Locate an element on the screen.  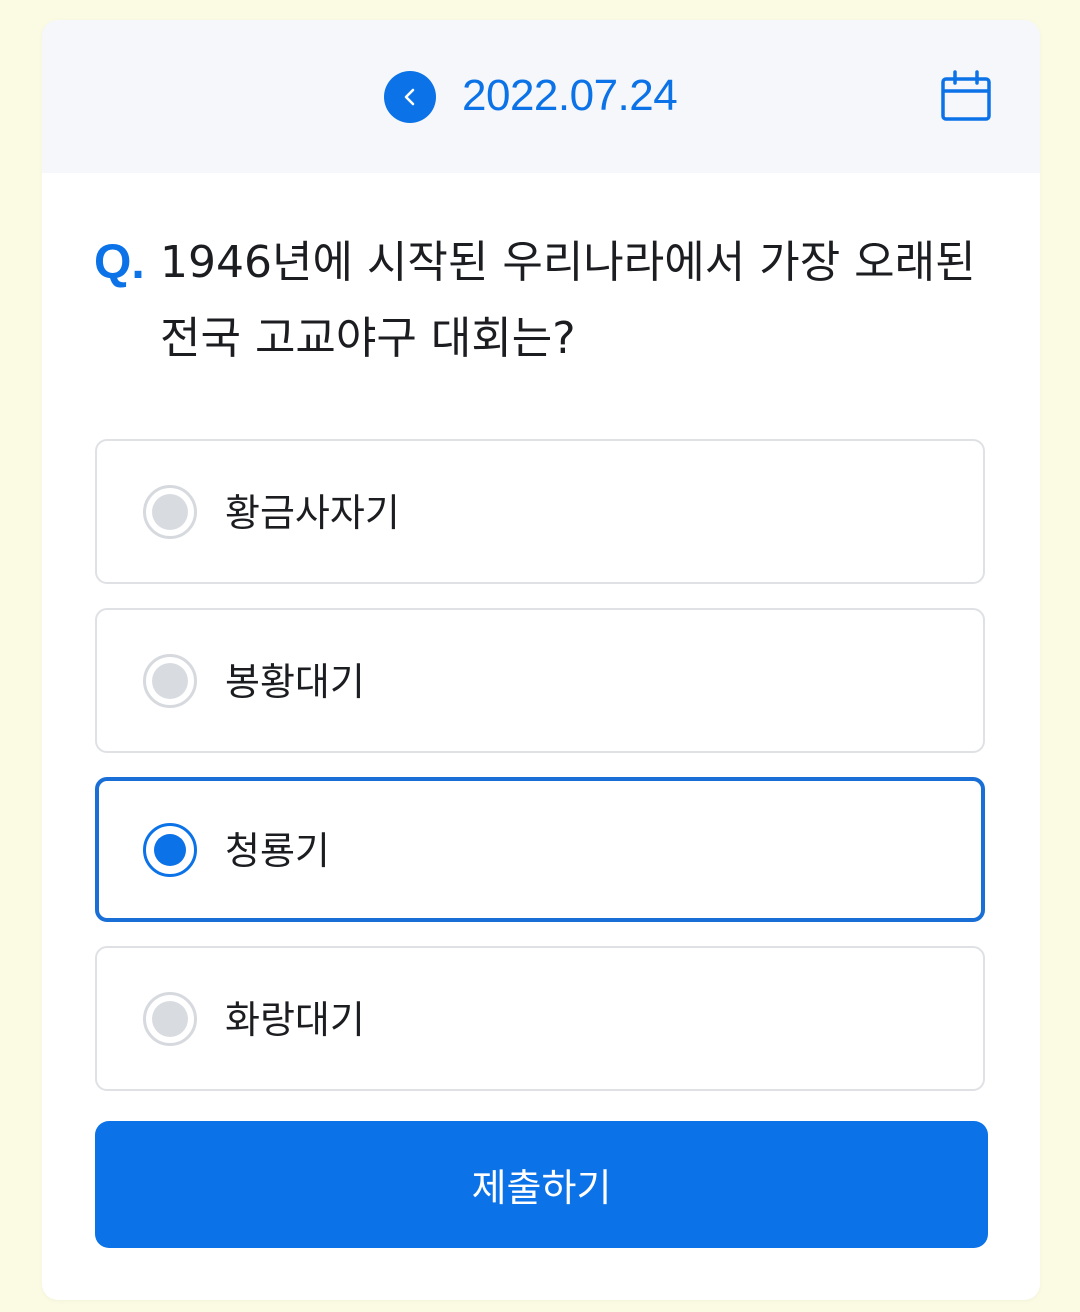
option-3-selected: 청룡기 is located at coordinates (540, 849).